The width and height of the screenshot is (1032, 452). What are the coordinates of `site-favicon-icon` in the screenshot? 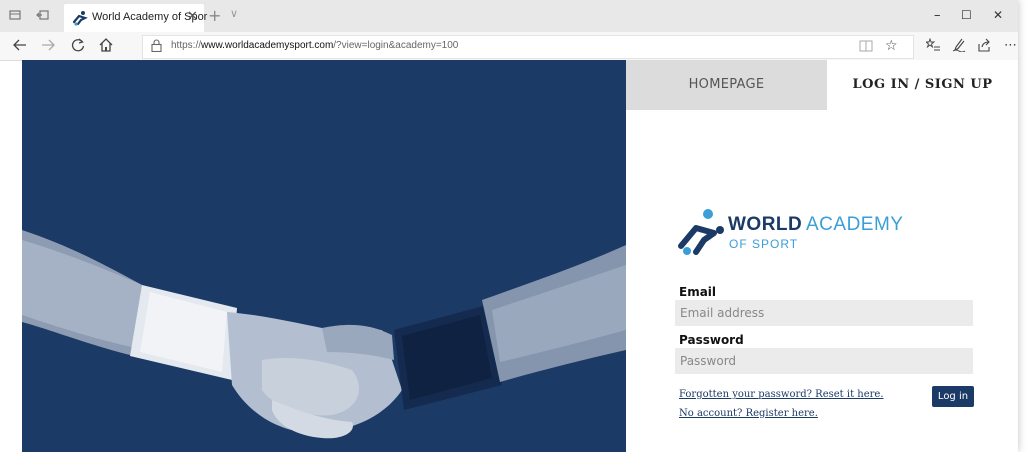 It's located at (80, 18).